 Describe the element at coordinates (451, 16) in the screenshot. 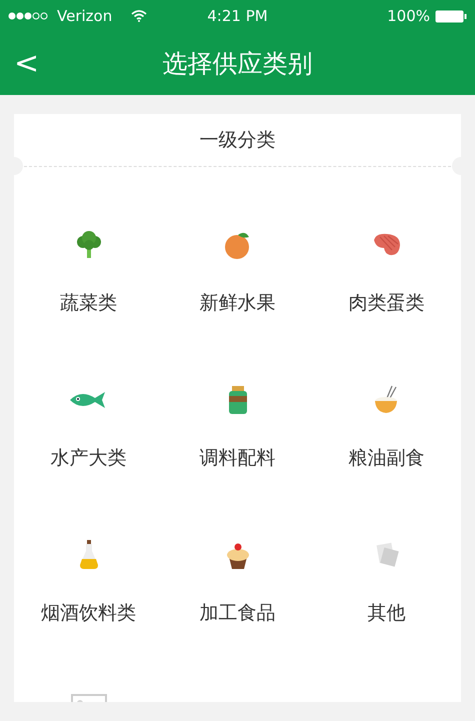

I see `battery-icon` at that location.